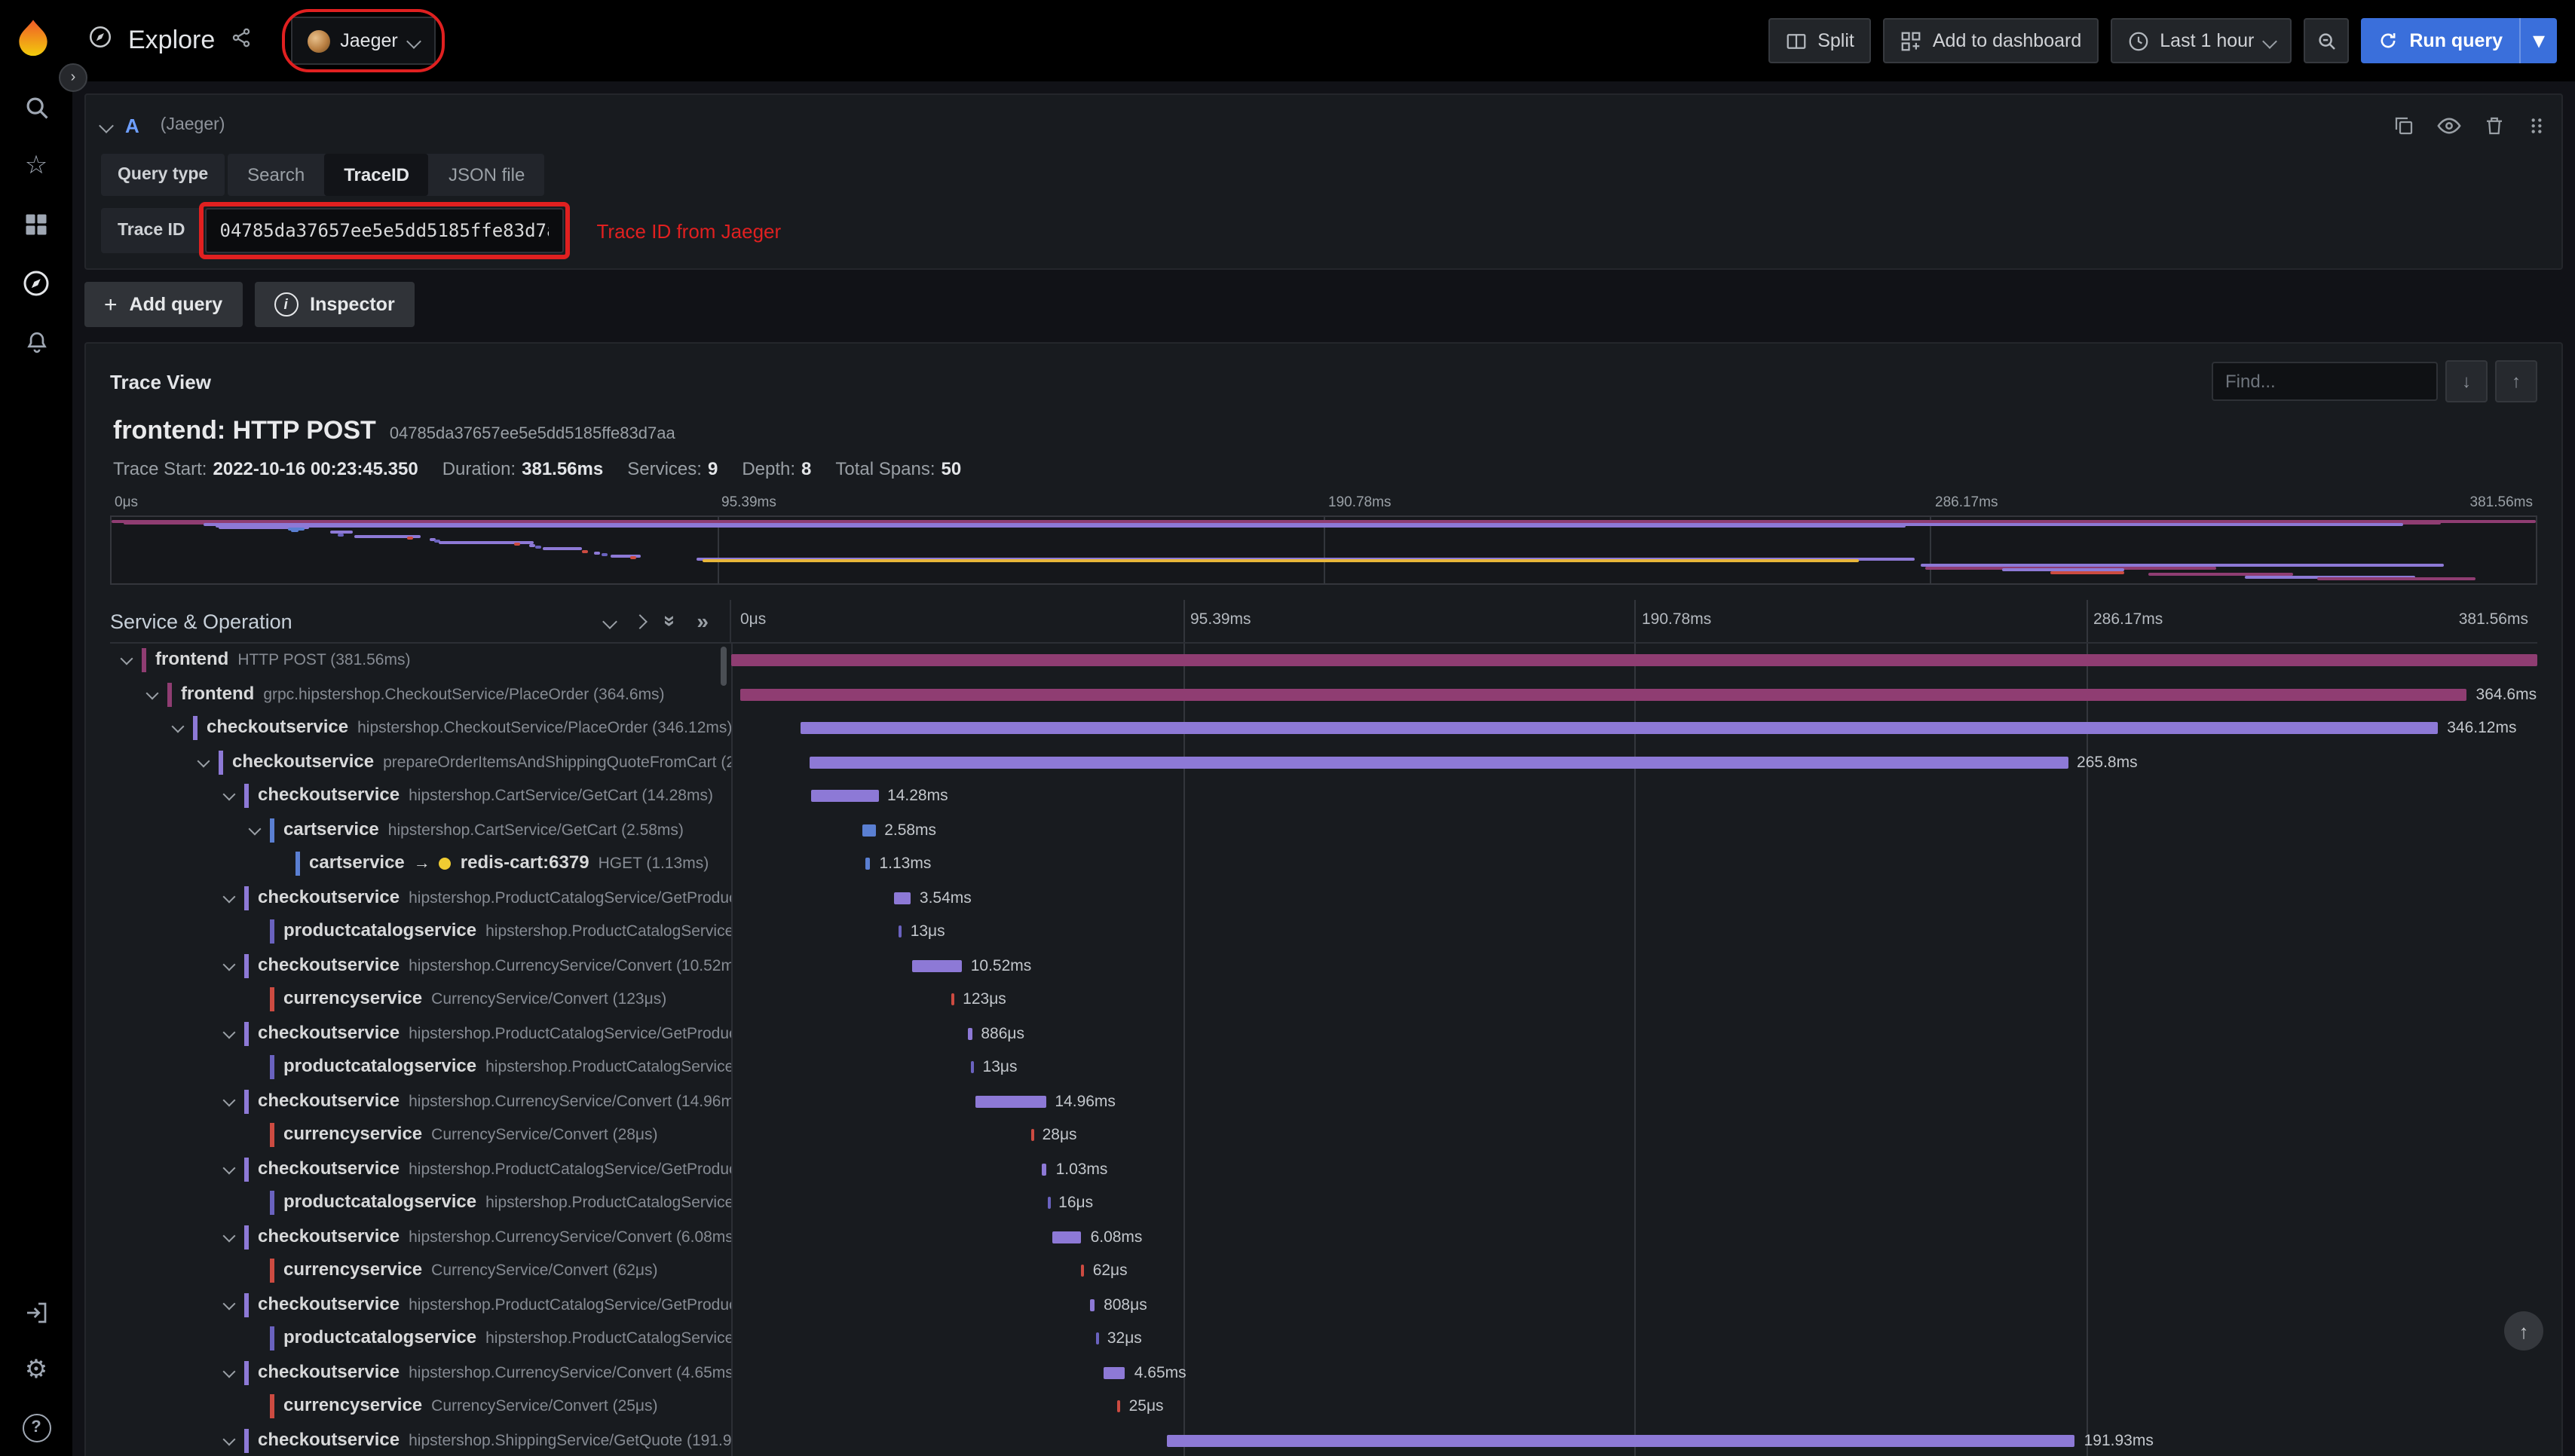  I want to click on query-type-search: Search, so click(276, 175).